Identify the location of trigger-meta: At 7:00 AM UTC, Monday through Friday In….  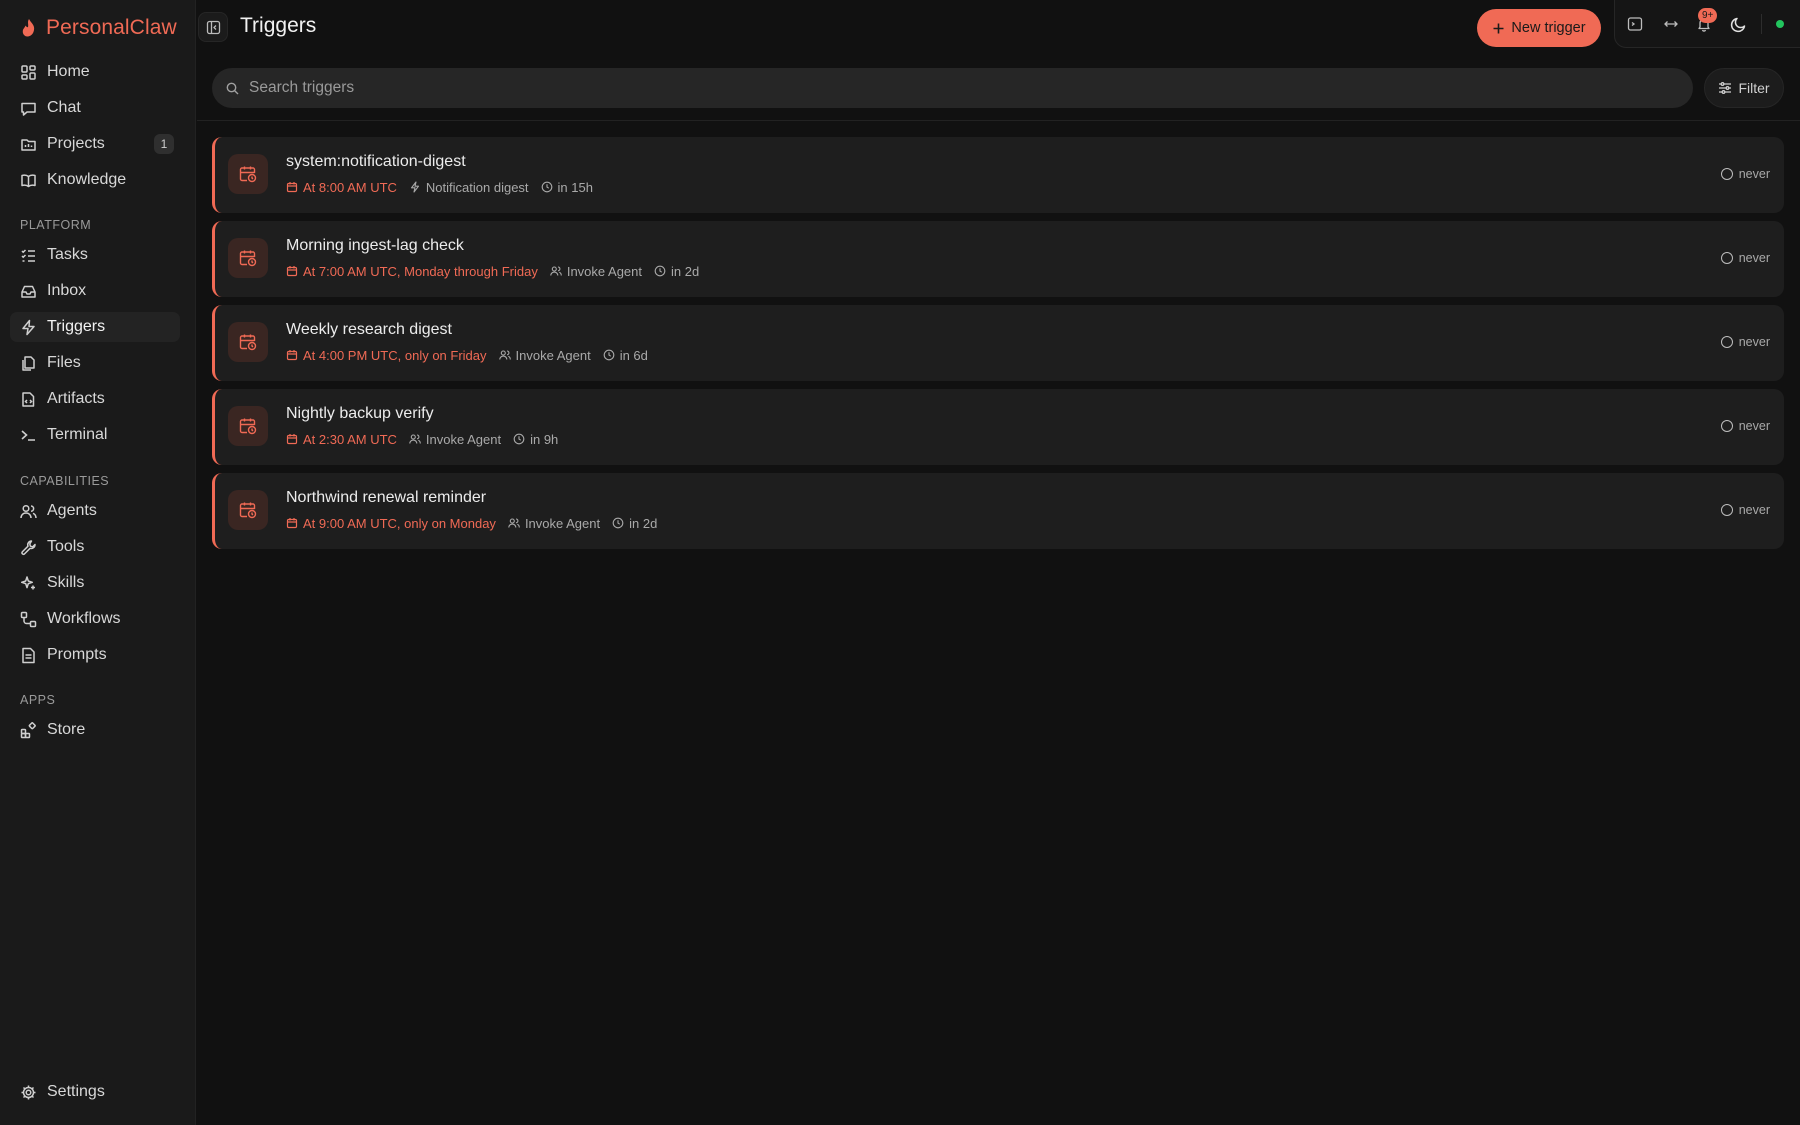
(492, 271).